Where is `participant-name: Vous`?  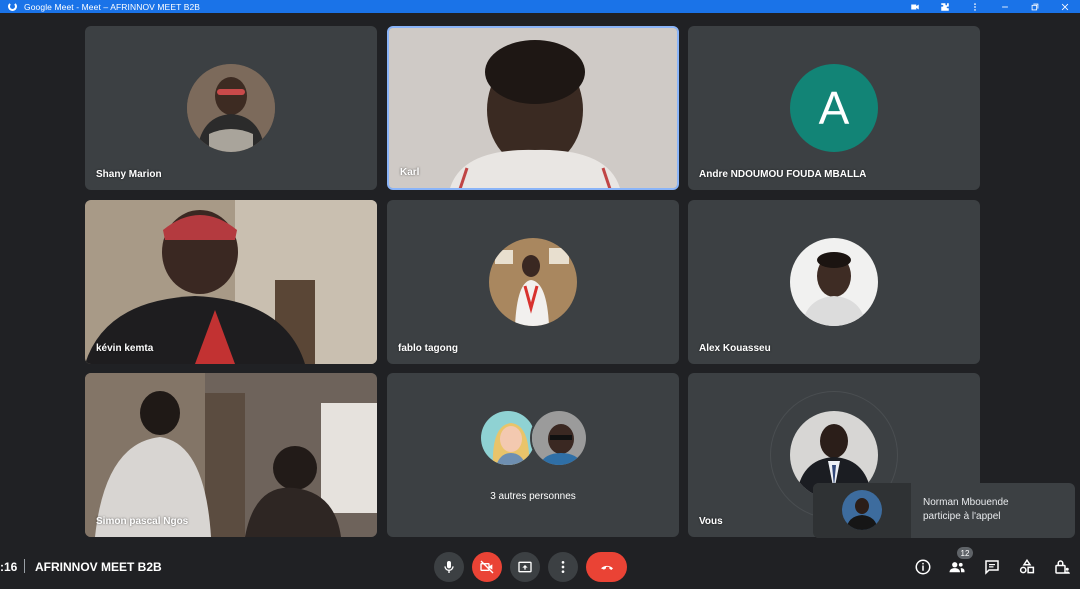
participant-name: Vous is located at coordinates (711, 521).